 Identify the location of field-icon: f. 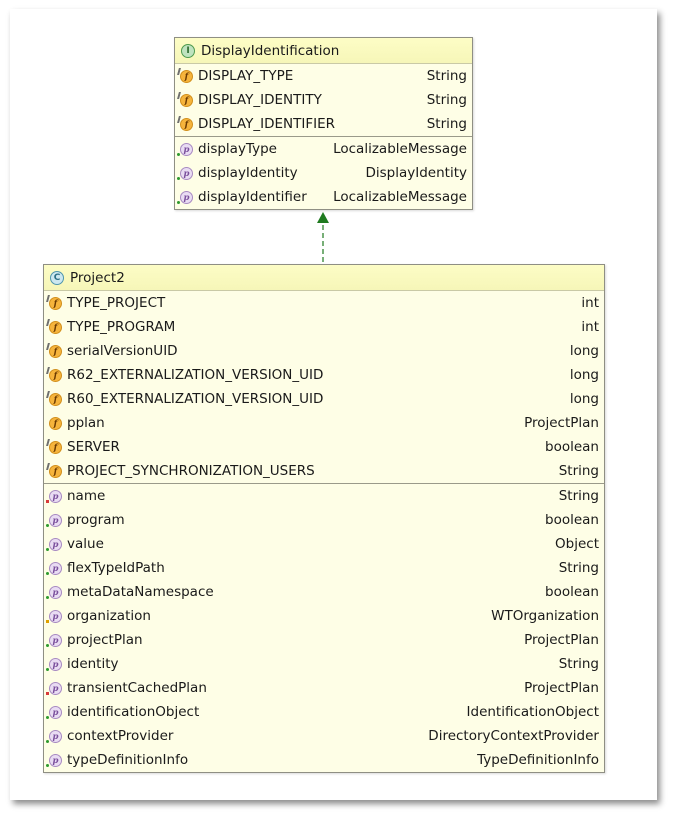
(55, 423).